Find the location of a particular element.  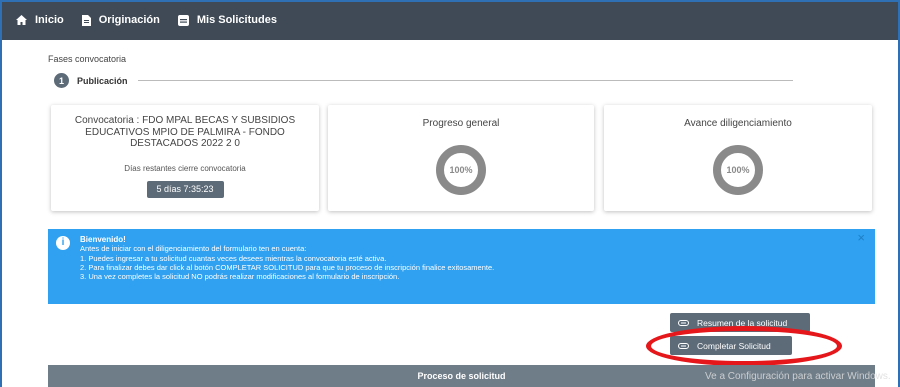

step-label: Publicación is located at coordinates (102, 80).